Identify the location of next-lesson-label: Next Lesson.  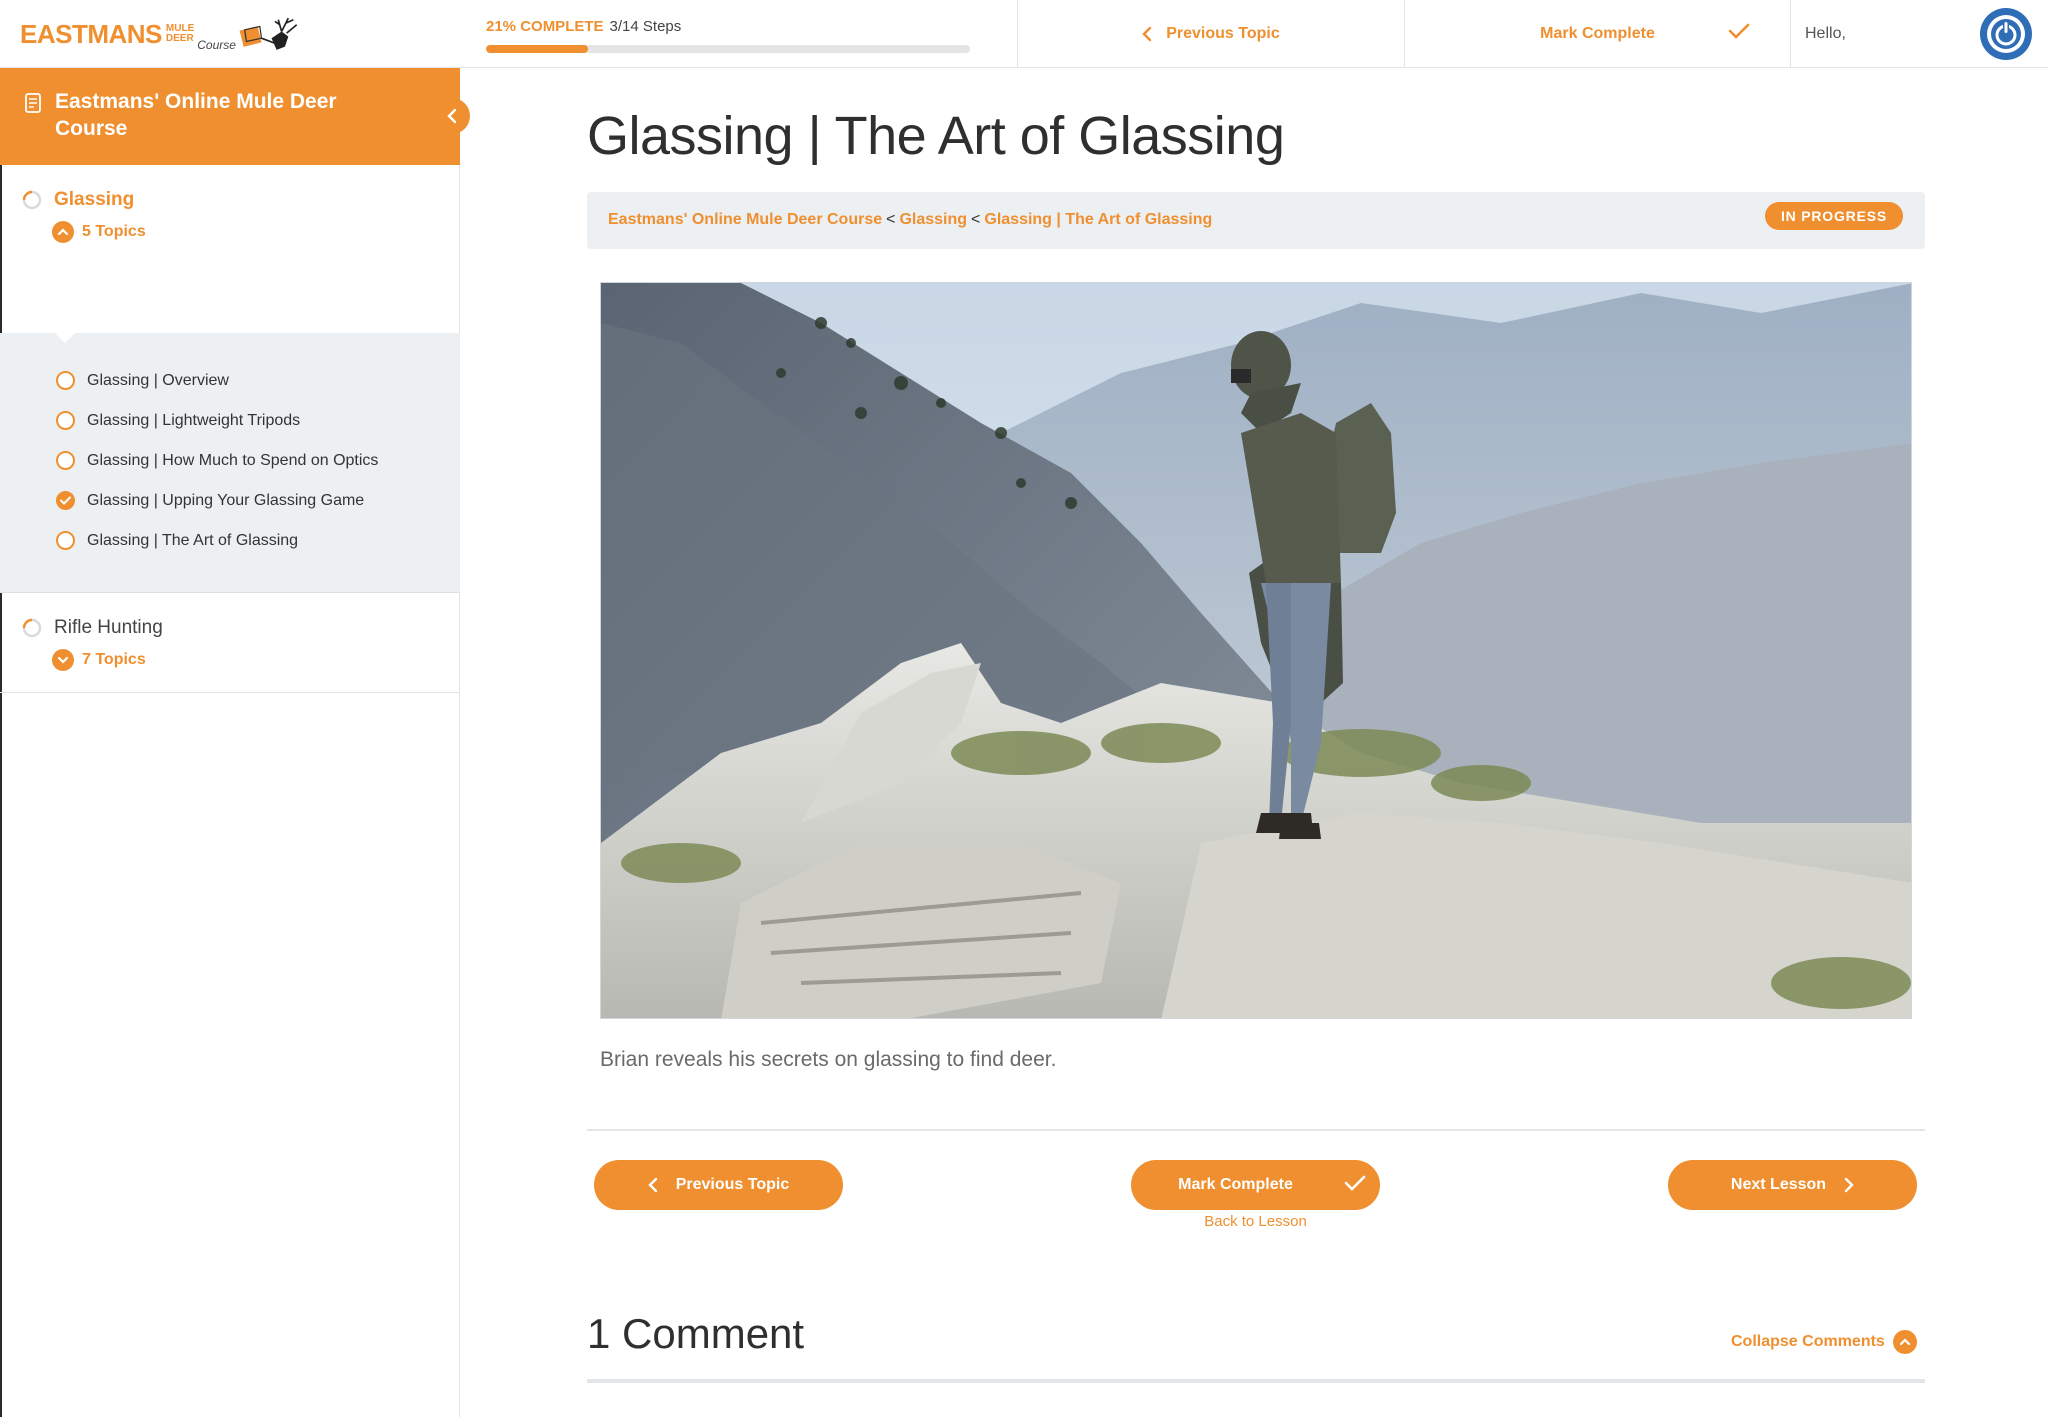
(1778, 1184).